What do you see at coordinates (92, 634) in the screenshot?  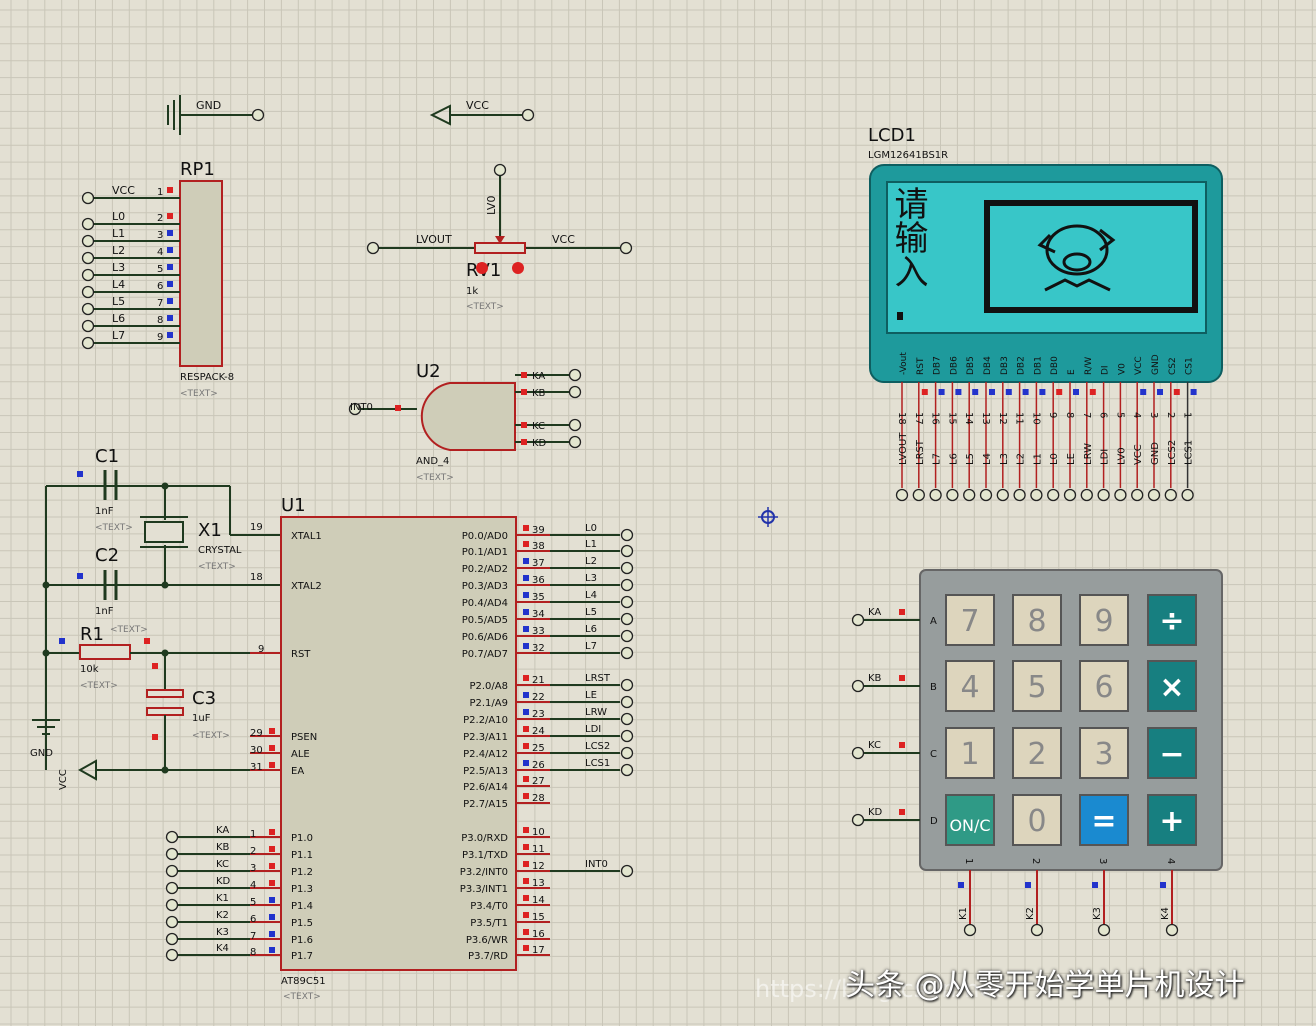 I see `r1-ref: R1` at bounding box center [92, 634].